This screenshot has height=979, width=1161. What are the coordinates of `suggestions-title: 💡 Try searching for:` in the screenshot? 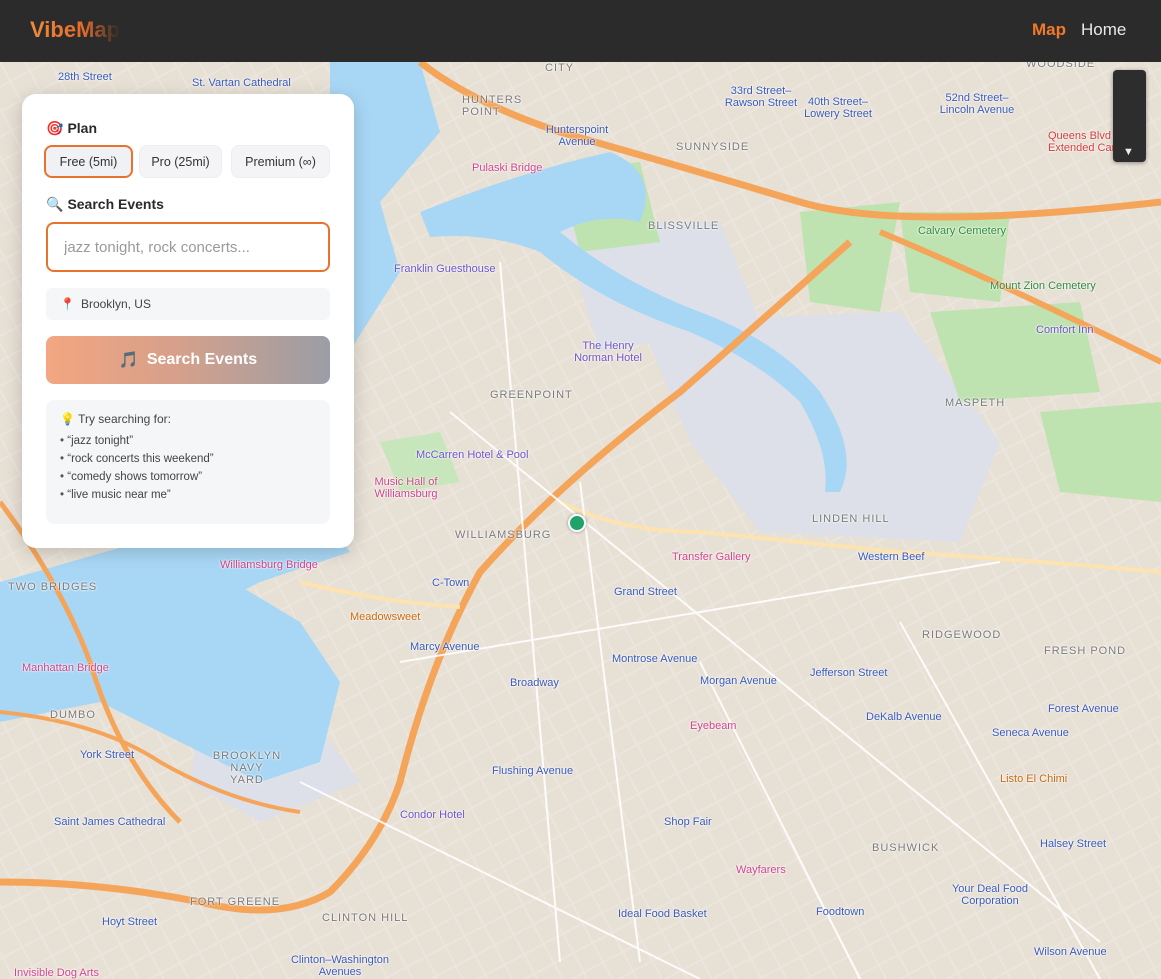 It's located at (188, 419).